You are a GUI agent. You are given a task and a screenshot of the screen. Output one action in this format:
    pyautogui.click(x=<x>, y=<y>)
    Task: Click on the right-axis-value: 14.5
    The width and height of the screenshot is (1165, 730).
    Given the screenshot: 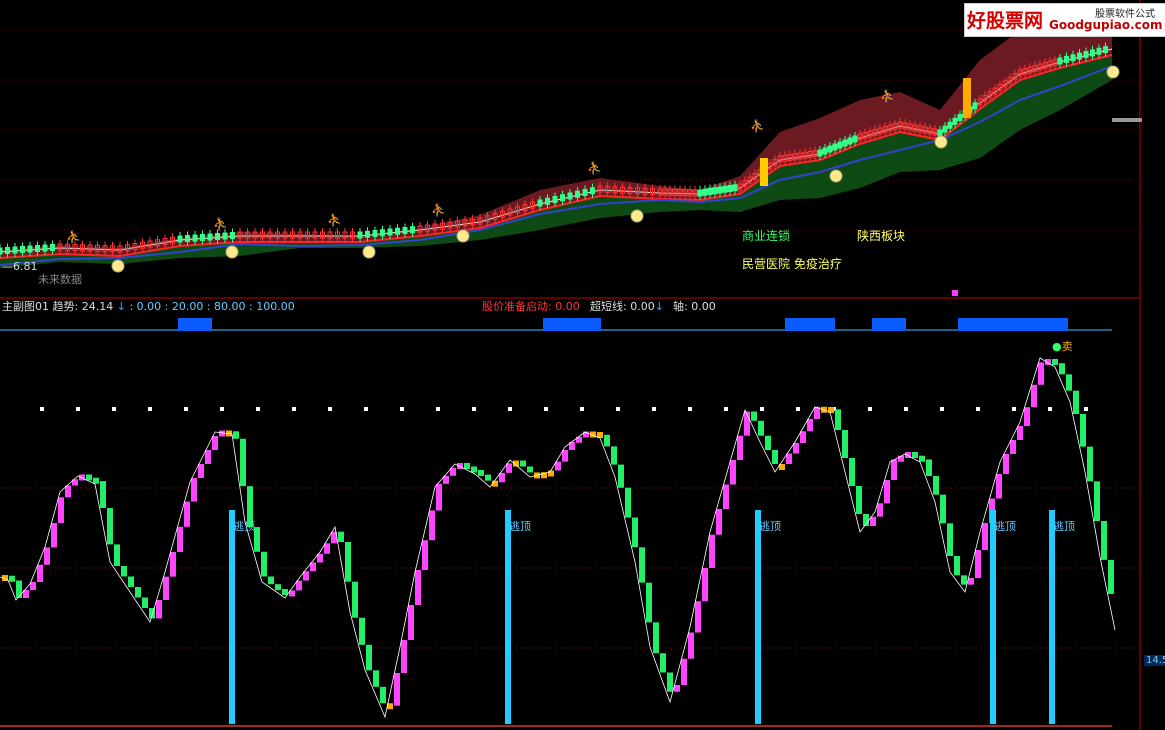 What is the action you would take?
    pyautogui.click(x=1154, y=660)
    